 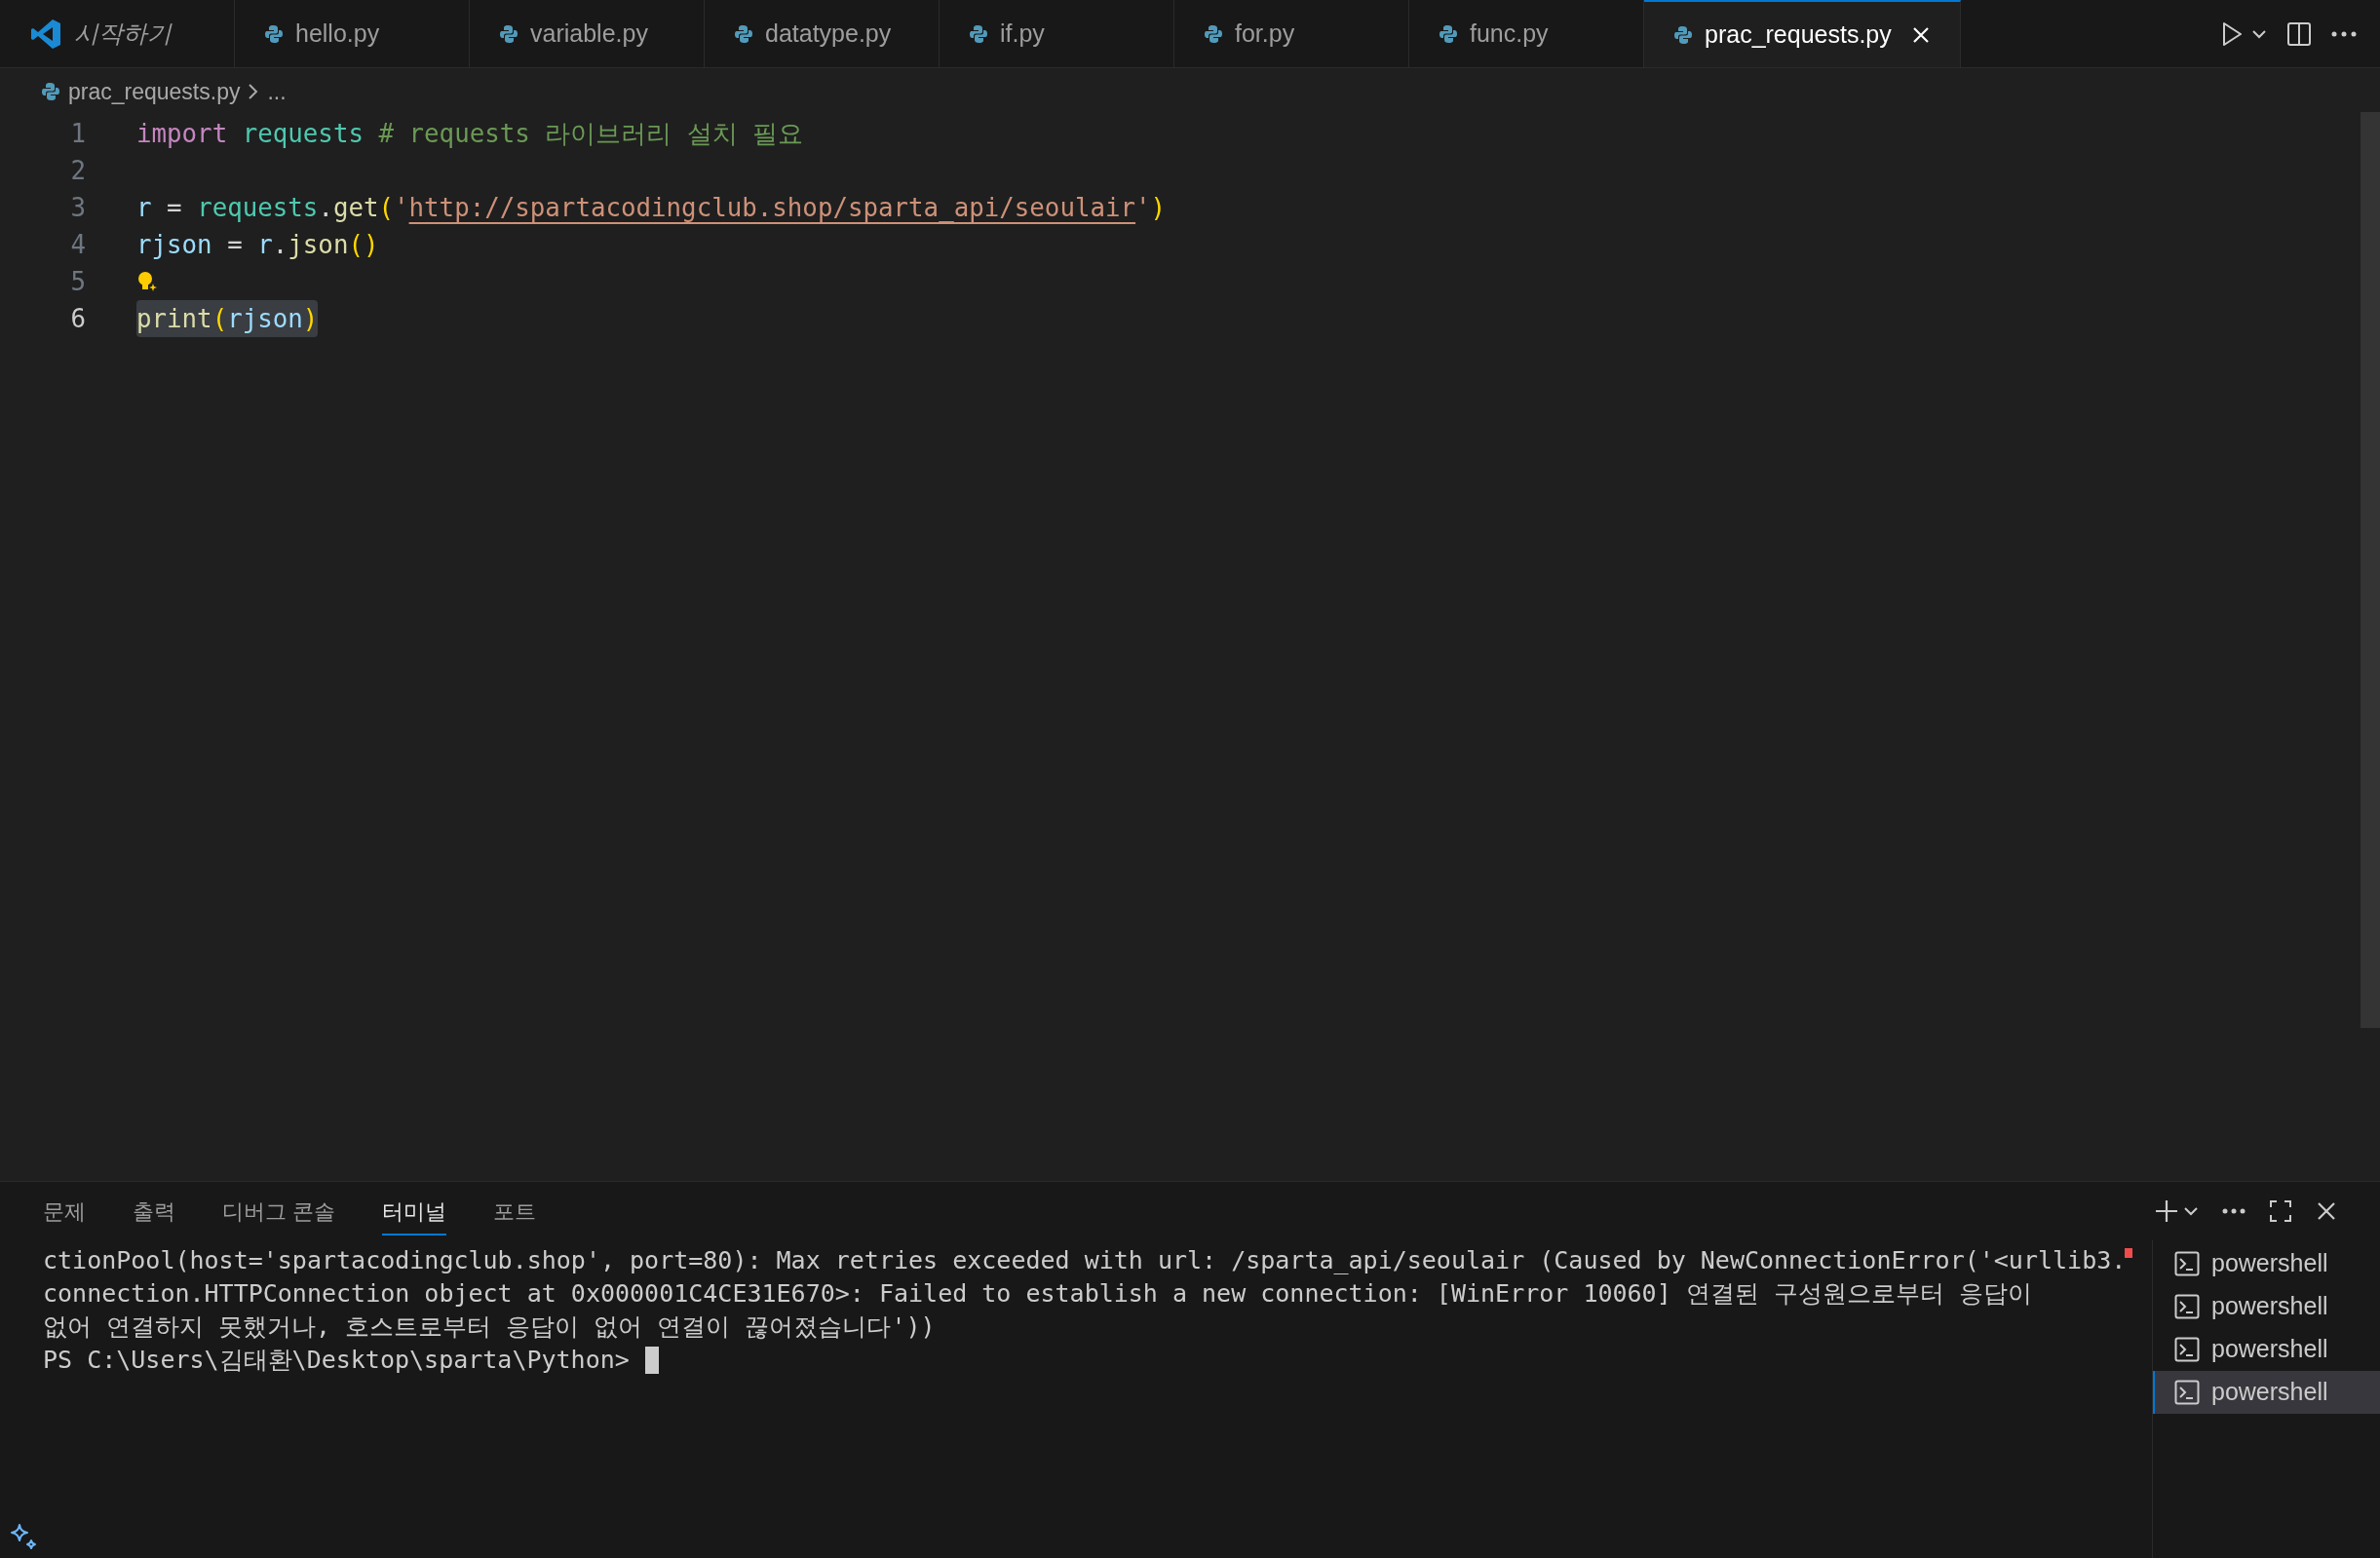 I want to click on error-marker, so click(x=2128, y=1253).